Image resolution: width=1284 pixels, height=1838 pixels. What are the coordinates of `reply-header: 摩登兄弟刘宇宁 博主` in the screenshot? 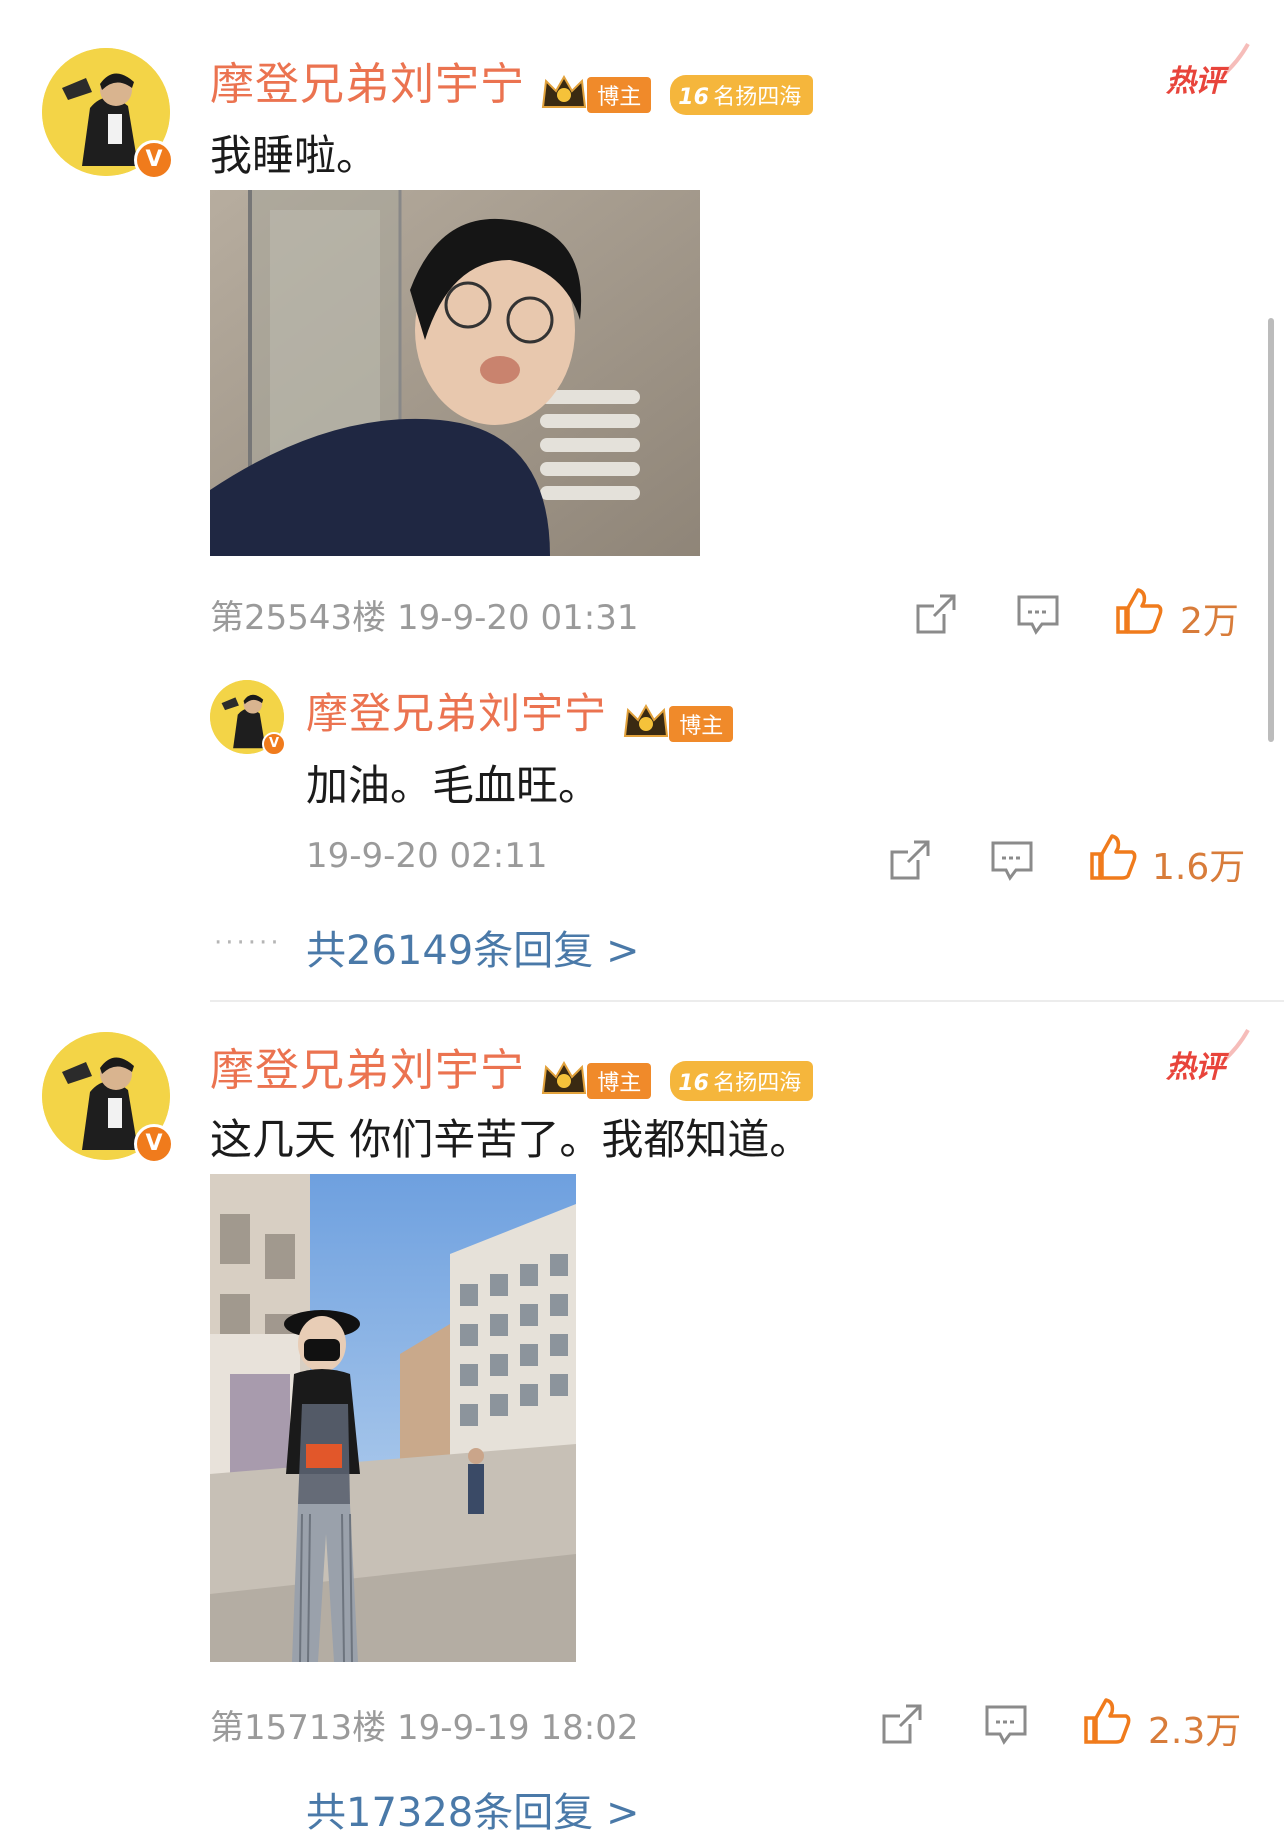 It's located at (520, 713).